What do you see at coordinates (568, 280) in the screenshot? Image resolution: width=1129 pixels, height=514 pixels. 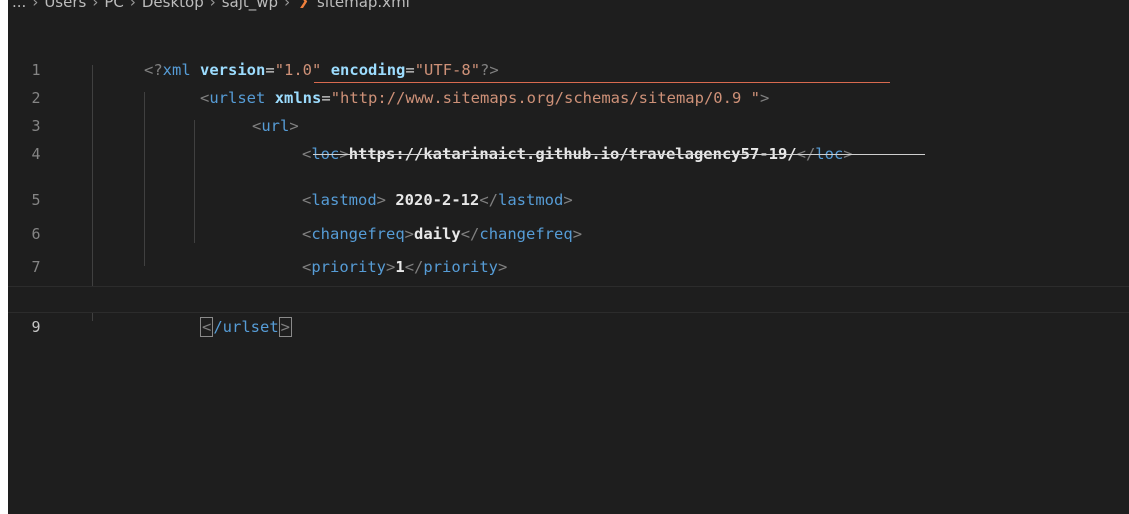 I see `code-line-8: 8 </url>` at bounding box center [568, 280].